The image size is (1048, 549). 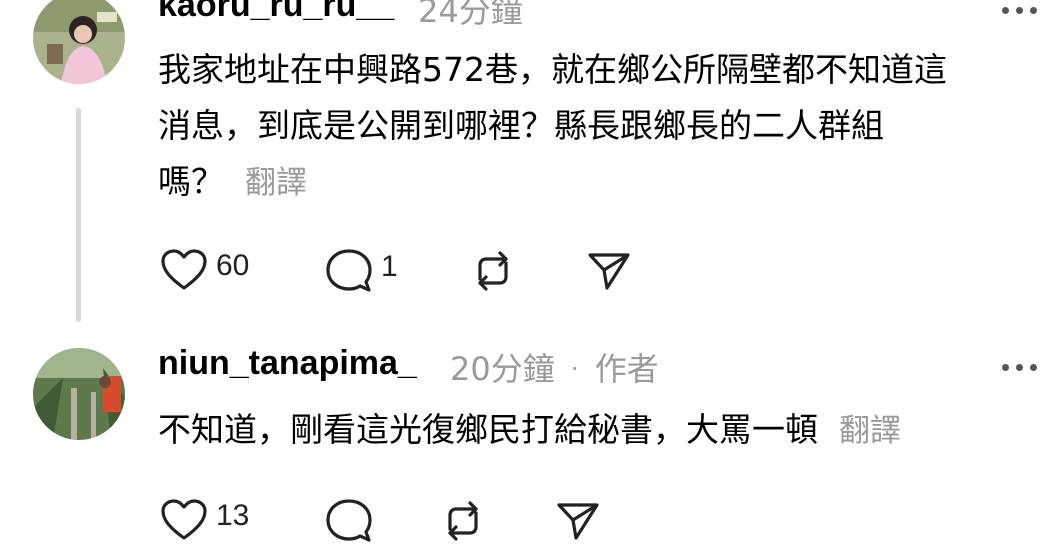 I want to click on reply-count: 1, so click(x=389, y=266).